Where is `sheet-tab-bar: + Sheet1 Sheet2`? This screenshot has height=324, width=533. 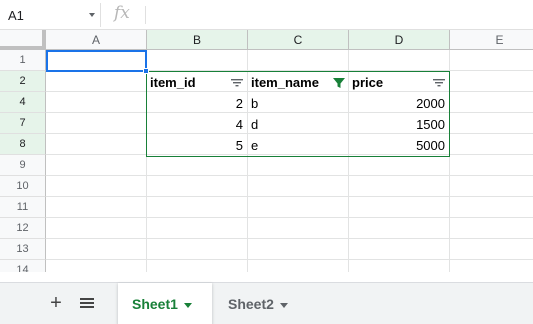
sheet-tab-bar: + Sheet1 Sheet2 is located at coordinates (266, 303).